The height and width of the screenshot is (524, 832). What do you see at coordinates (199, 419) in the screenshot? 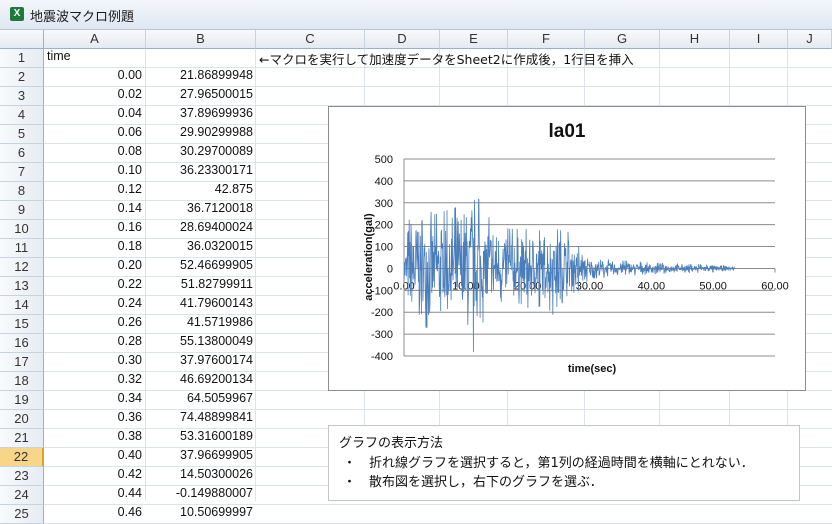
I see `cell-b: 74.48899841` at bounding box center [199, 419].